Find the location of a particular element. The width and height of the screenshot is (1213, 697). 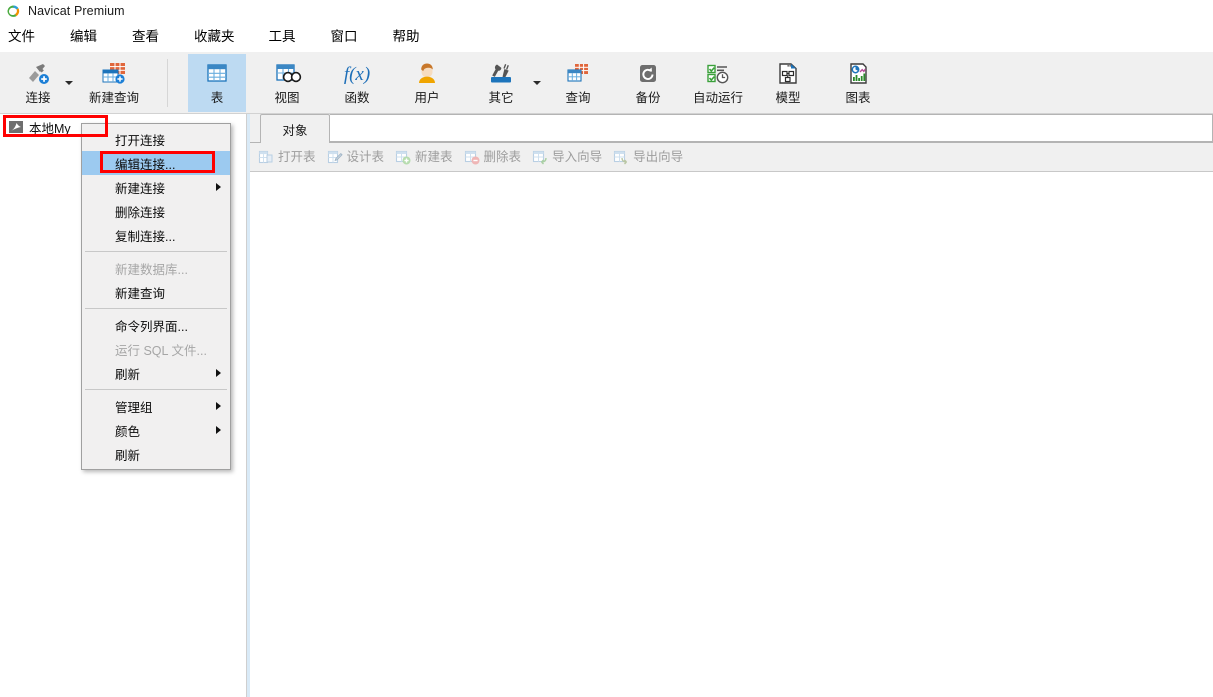

query-icon is located at coordinates (578, 74).